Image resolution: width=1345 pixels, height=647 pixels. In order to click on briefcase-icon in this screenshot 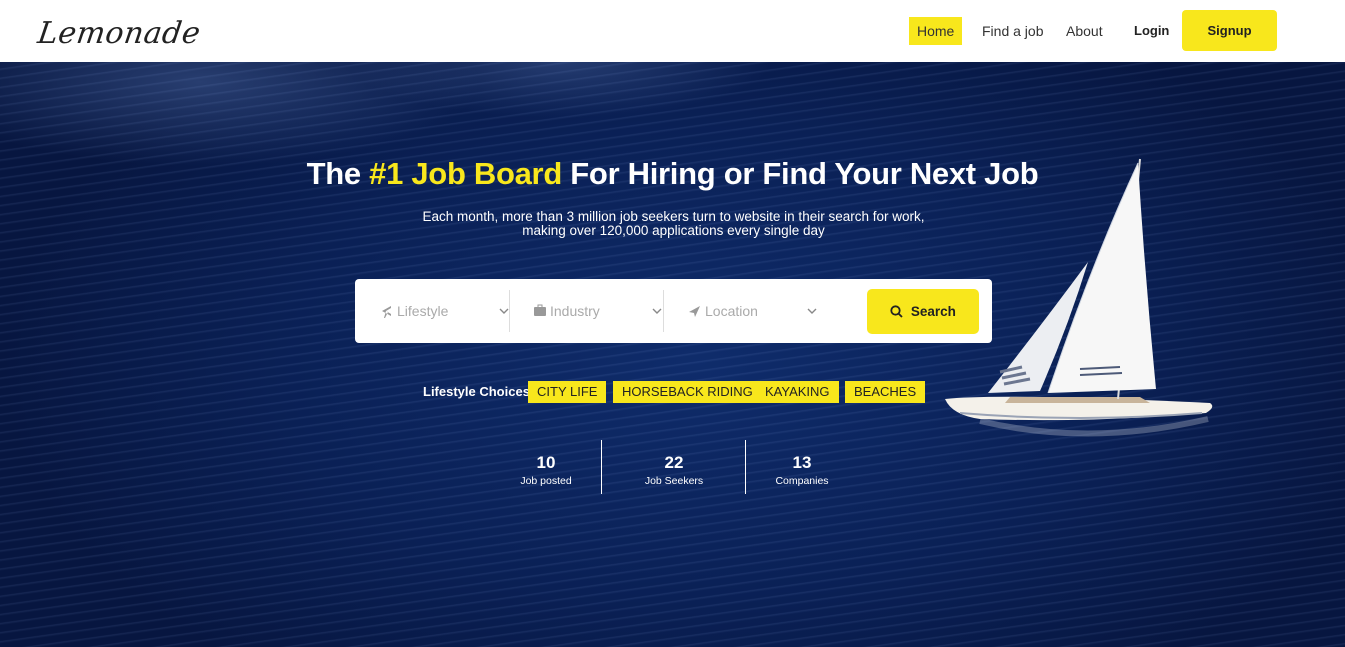, I will do `click(540, 311)`.